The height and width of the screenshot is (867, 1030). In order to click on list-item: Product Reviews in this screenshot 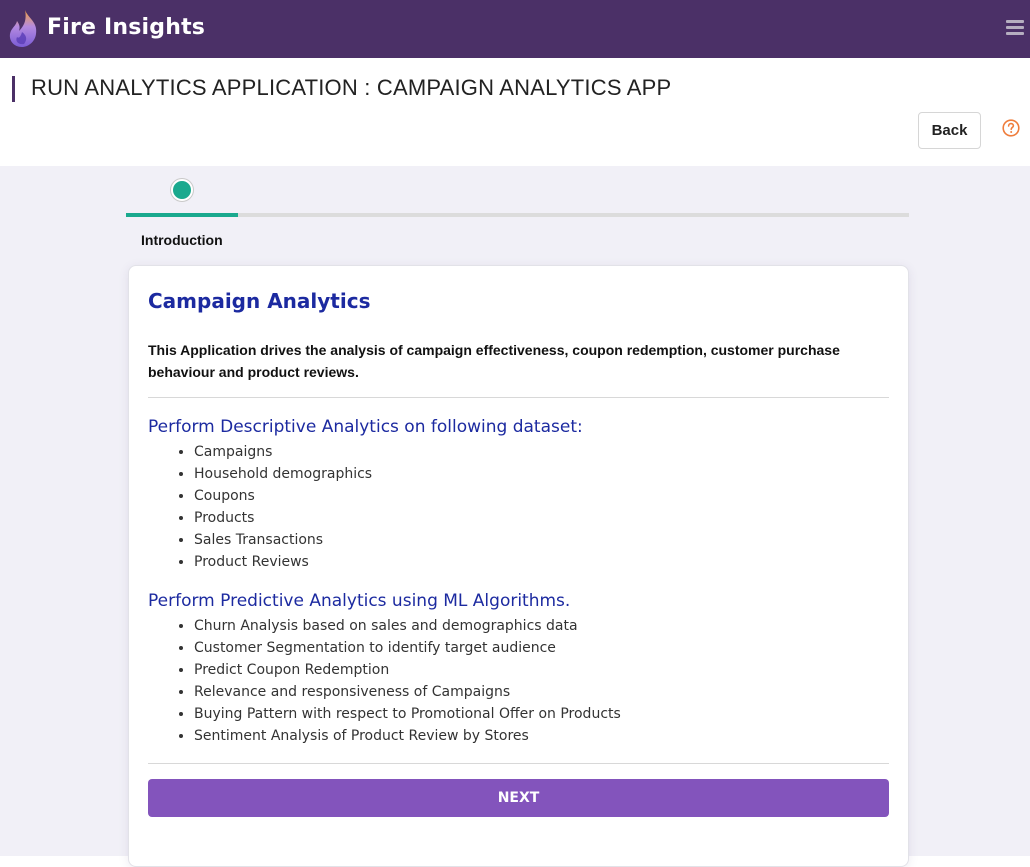, I will do `click(283, 562)`.